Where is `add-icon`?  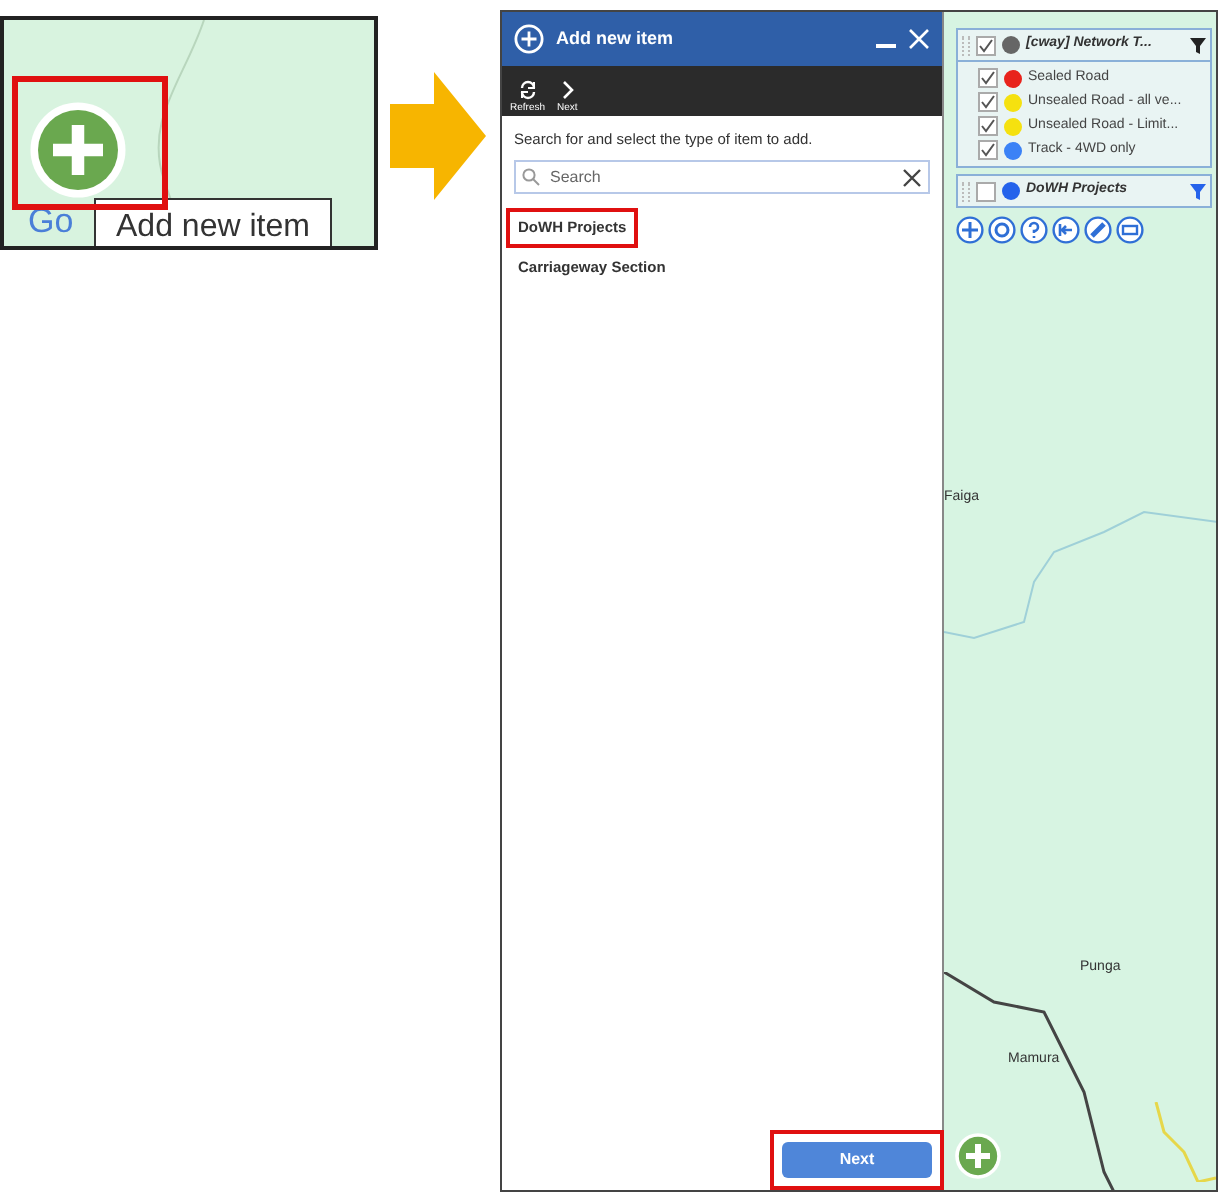
add-icon is located at coordinates (970, 230).